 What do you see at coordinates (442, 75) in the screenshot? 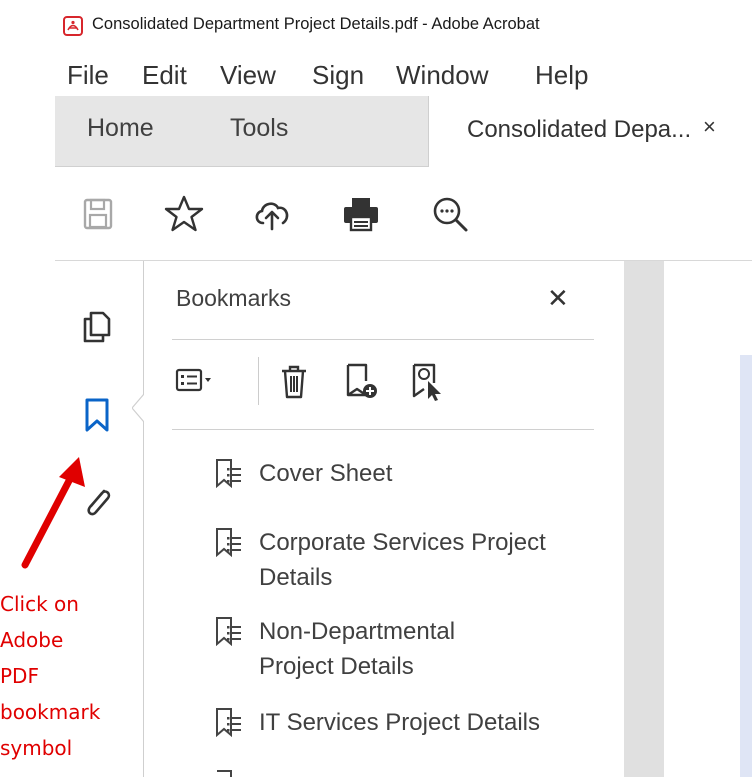
I see `menu-window: Window` at bounding box center [442, 75].